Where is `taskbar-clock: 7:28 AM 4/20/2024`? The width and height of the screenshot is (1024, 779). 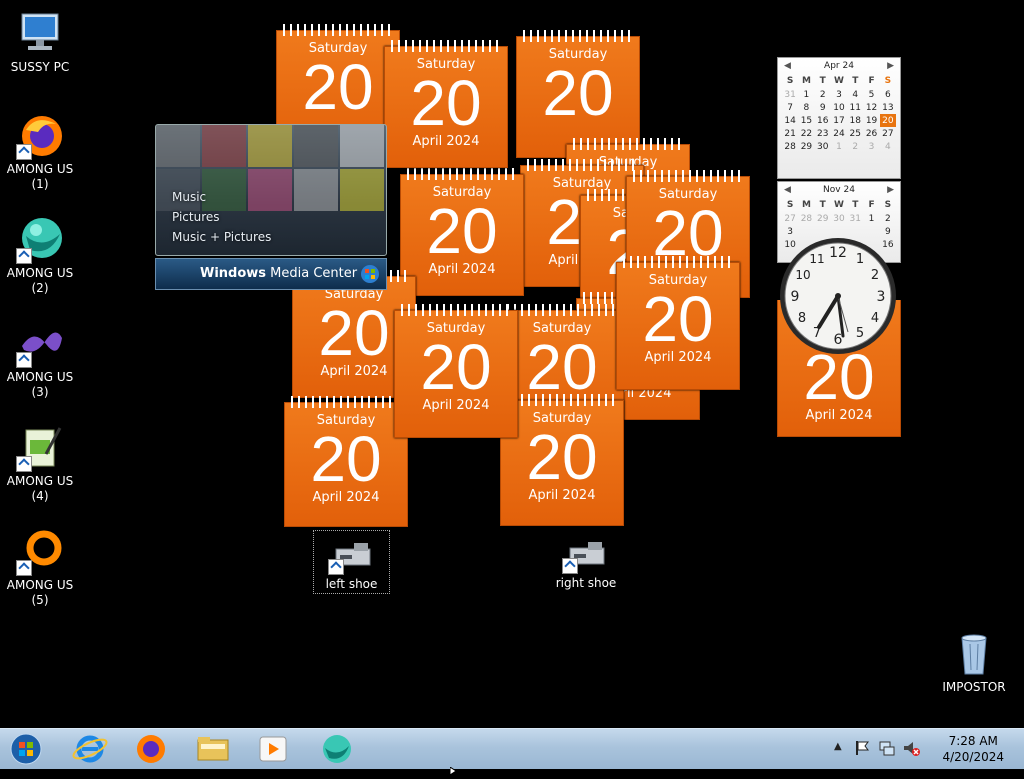 taskbar-clock: 7:28 AM 4/20/2024 is located at coordinates (973, 749).